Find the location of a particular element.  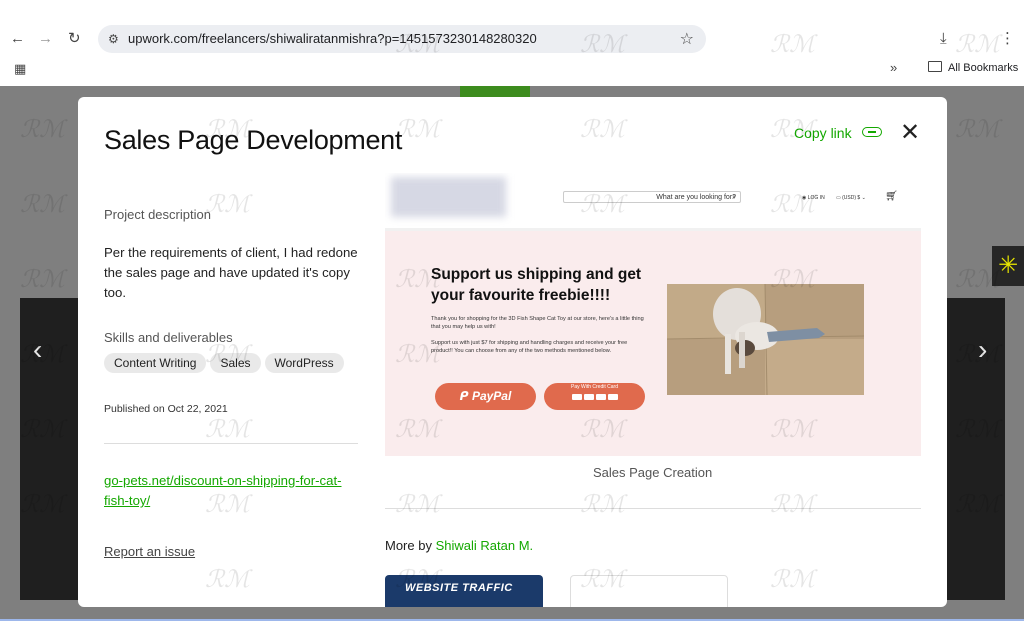

preview-credit-card-button: Pay With Credit Card is located at coordinates (594, 396).